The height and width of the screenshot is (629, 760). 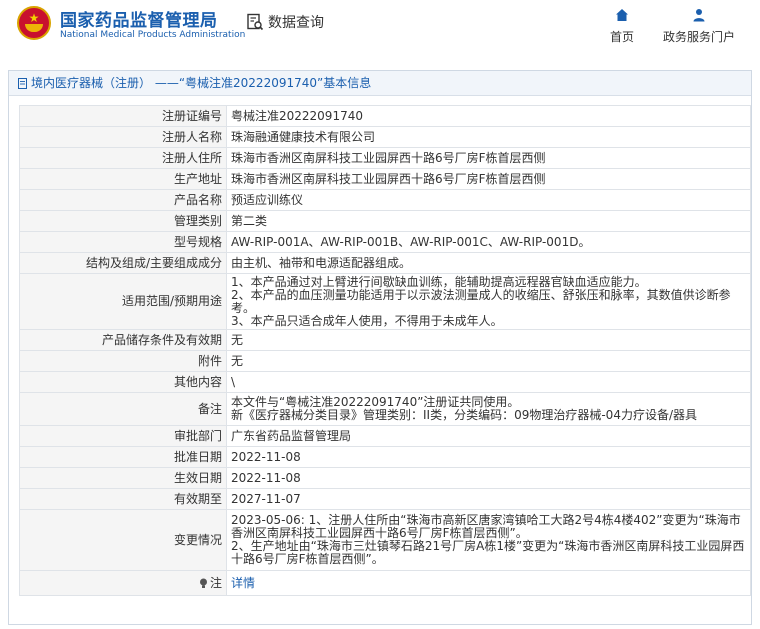 I want to click on row-value: 珠海融通健康技术有限公司, so click(x=488, y=137).